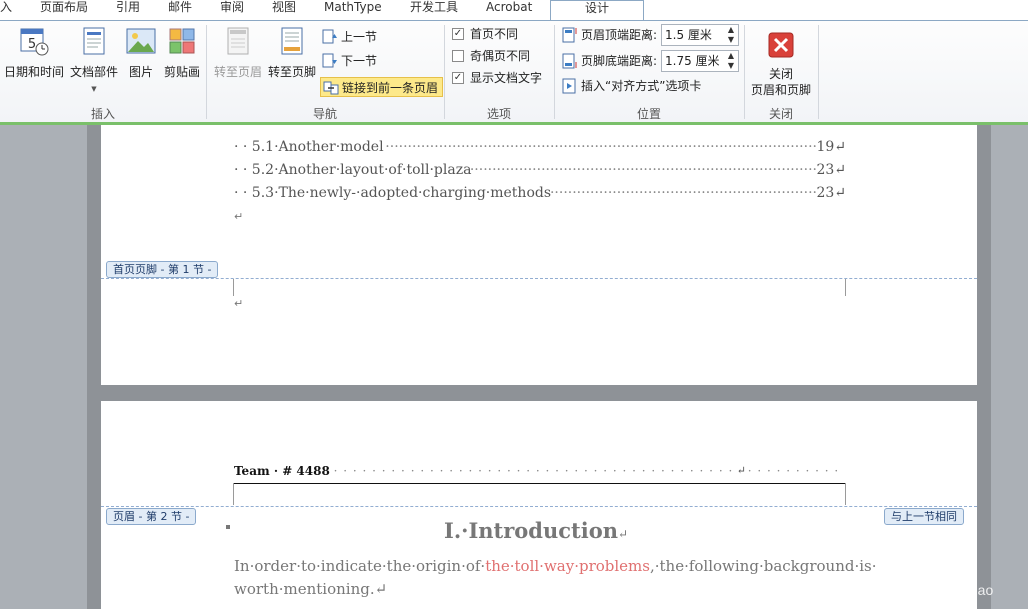 The image size is (1028, 609). I want to click on header-text: Team · # 4488, so click(282, 471).